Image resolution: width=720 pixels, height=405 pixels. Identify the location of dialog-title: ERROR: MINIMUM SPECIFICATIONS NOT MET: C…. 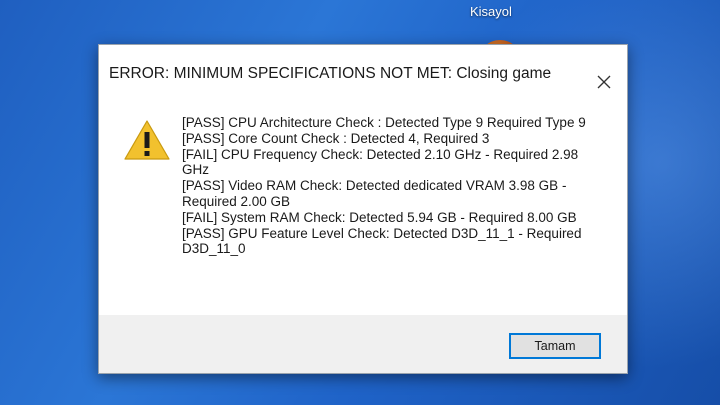
(330, 73).